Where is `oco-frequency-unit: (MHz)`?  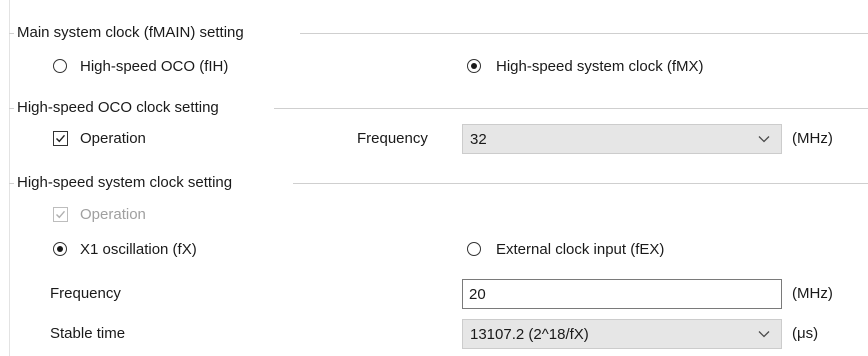 oco-frequency-unit: (MHz) is located at coordinates (812, 138).